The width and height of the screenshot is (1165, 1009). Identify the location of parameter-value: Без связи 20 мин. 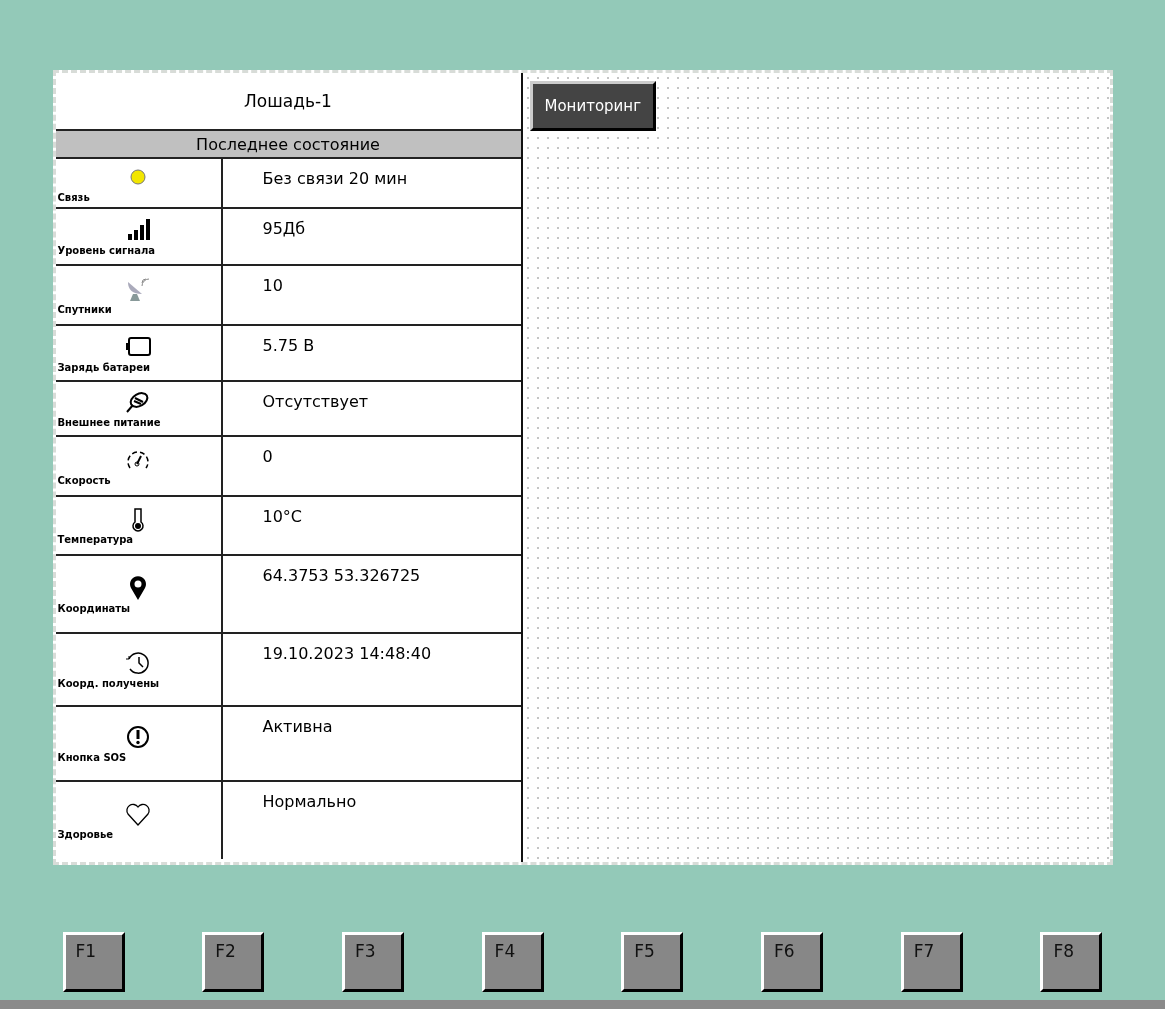
(334, 178).